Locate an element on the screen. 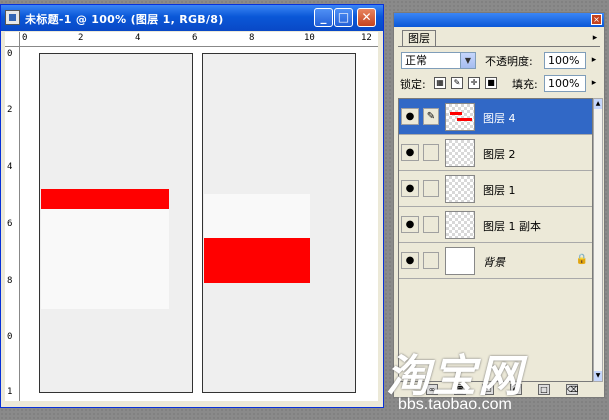 The image size is (609, 420). close-button: ✕ is located at coordinates (366, 17).